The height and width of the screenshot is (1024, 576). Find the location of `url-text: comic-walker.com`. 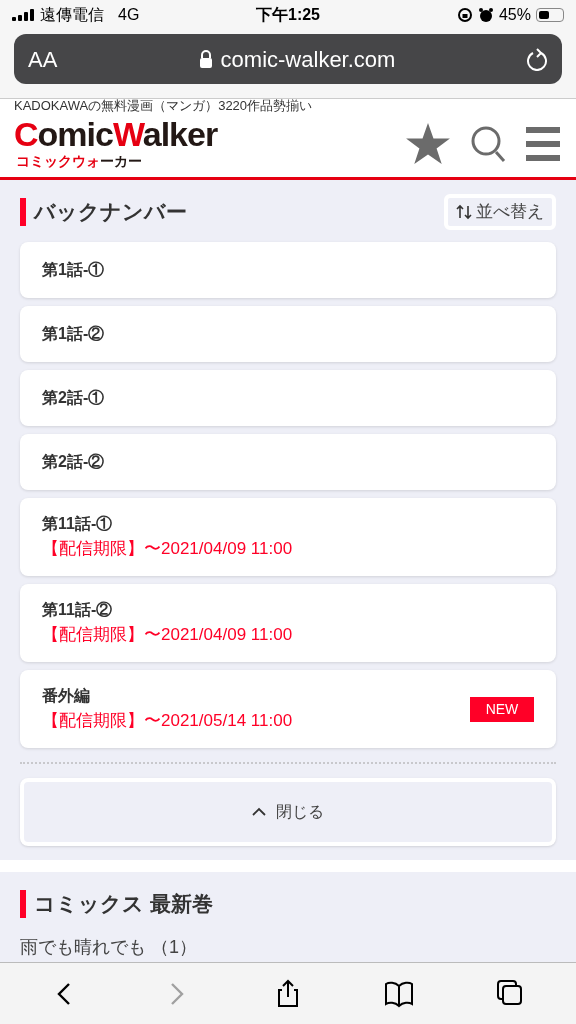

url-text: comic-walker.com is located at coordinates (308, 59).